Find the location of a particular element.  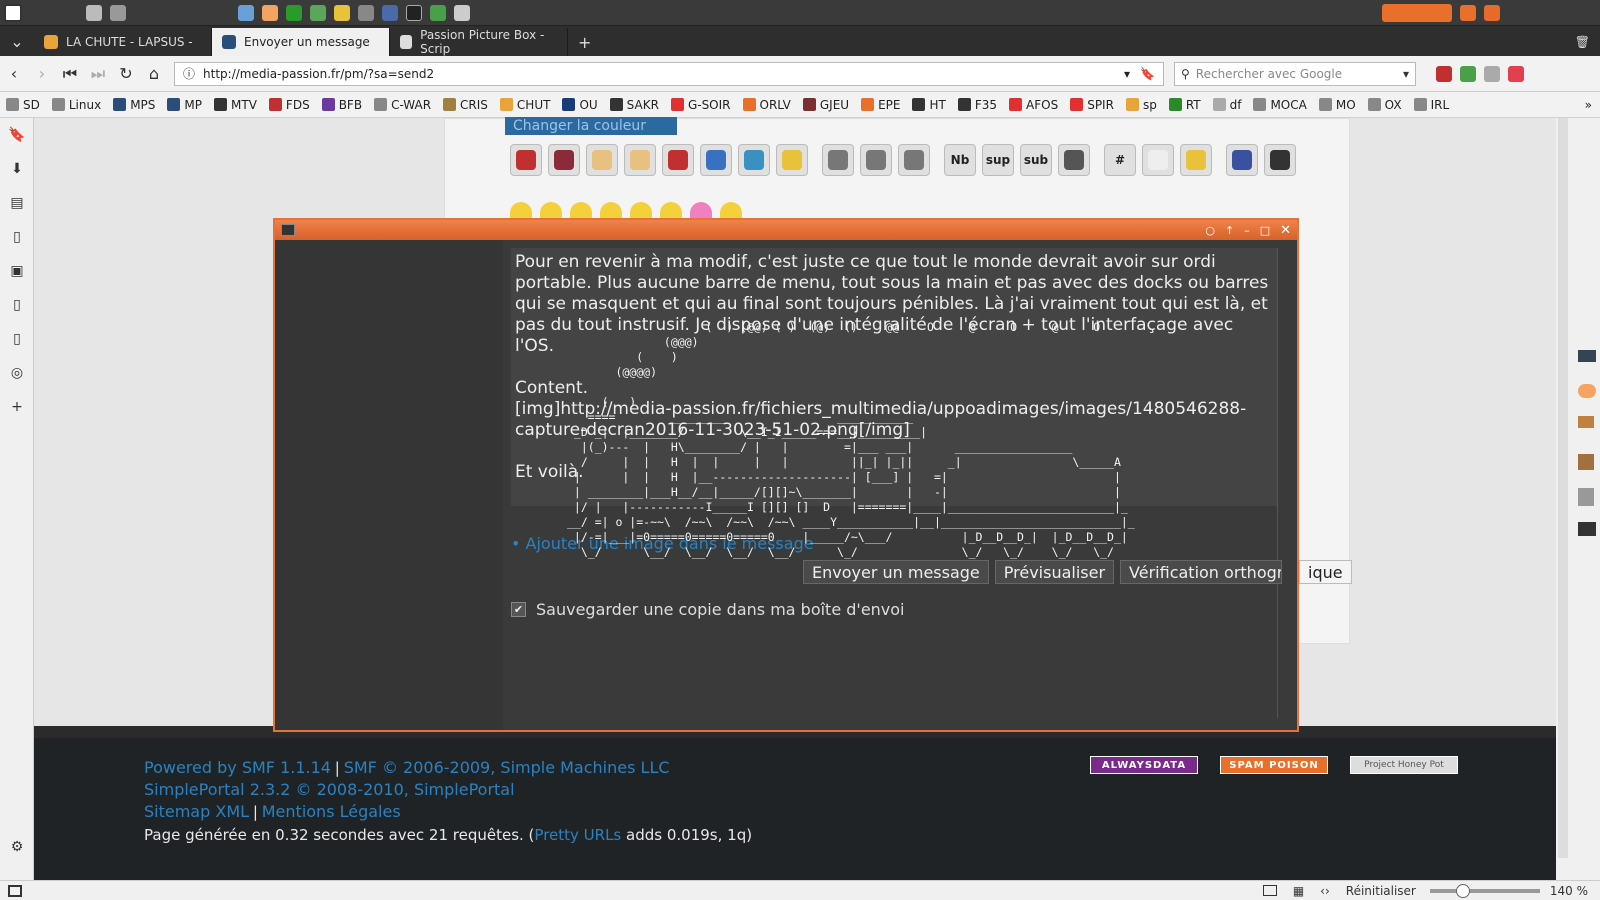

trash-icon: 🗑 is located at coordinates (1582, 42).